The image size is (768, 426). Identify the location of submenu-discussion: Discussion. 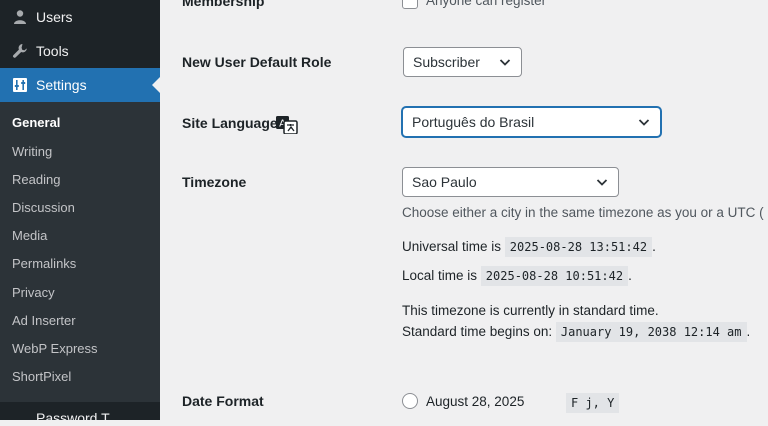
(43, 207).